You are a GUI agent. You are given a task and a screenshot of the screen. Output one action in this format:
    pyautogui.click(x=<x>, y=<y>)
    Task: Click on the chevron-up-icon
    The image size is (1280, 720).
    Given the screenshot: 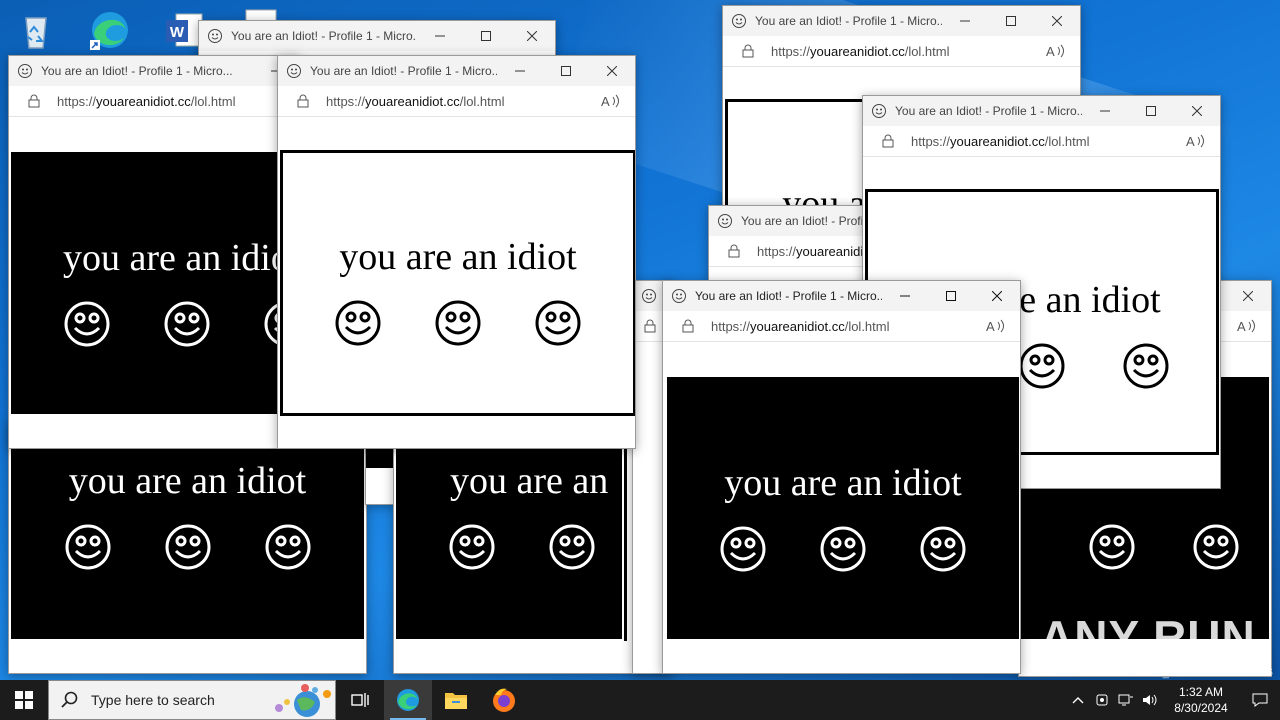 What is the action you would take?
    pyautogui.click(x=1078, y=700)
    